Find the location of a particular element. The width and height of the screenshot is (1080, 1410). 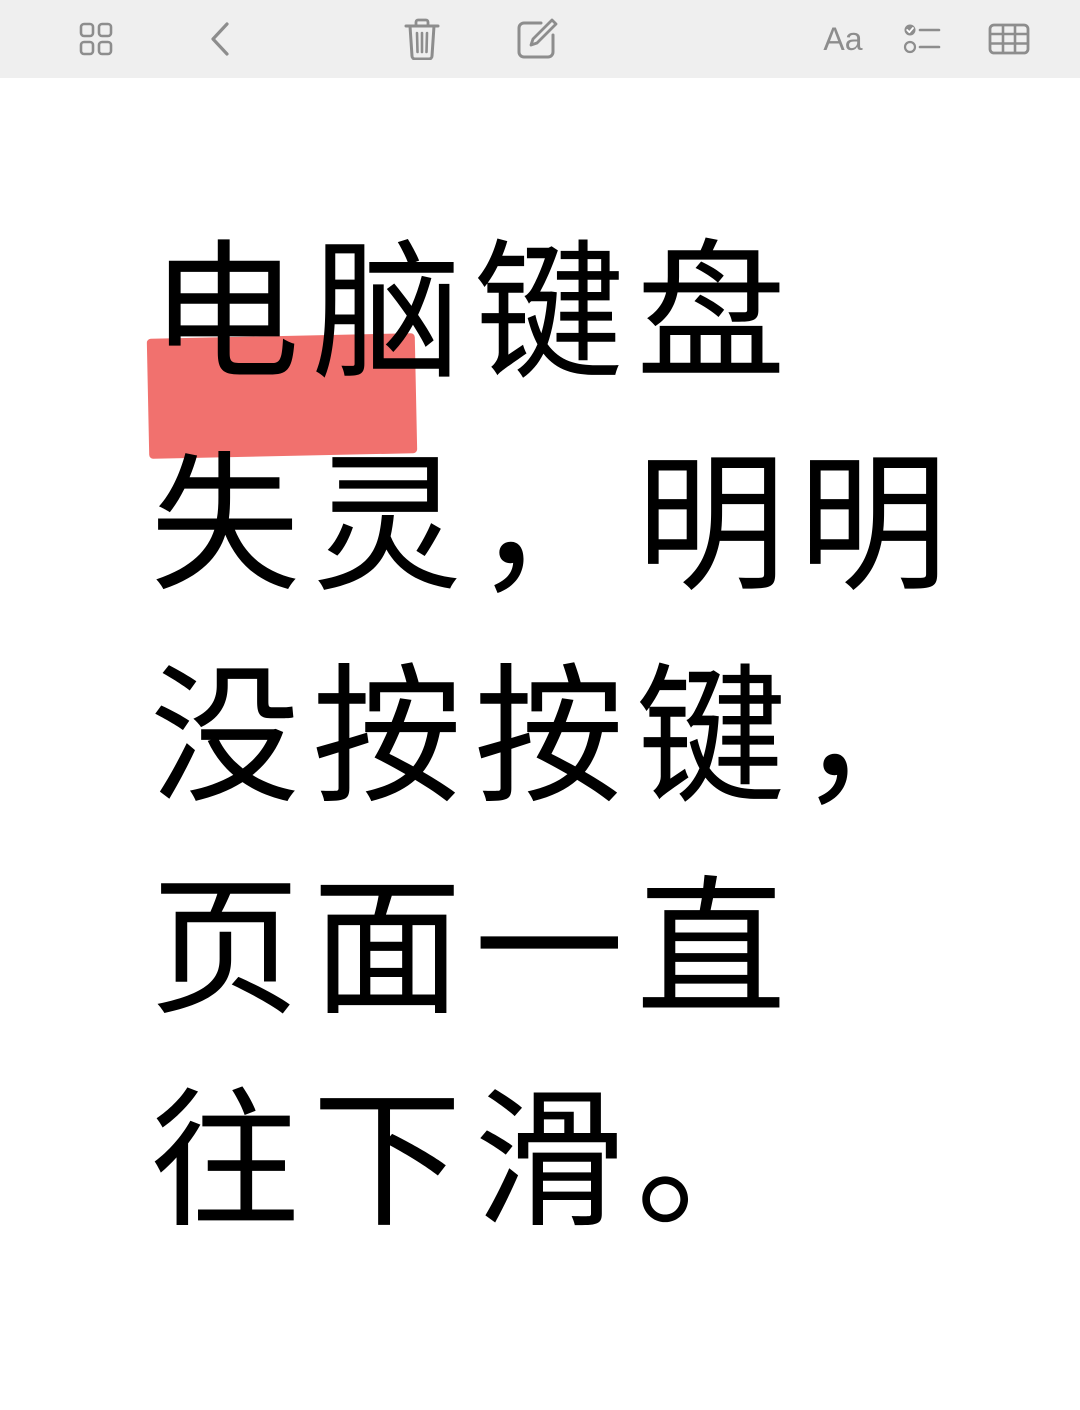

note-line: 没按按键， is located at coordinates (555, 738).